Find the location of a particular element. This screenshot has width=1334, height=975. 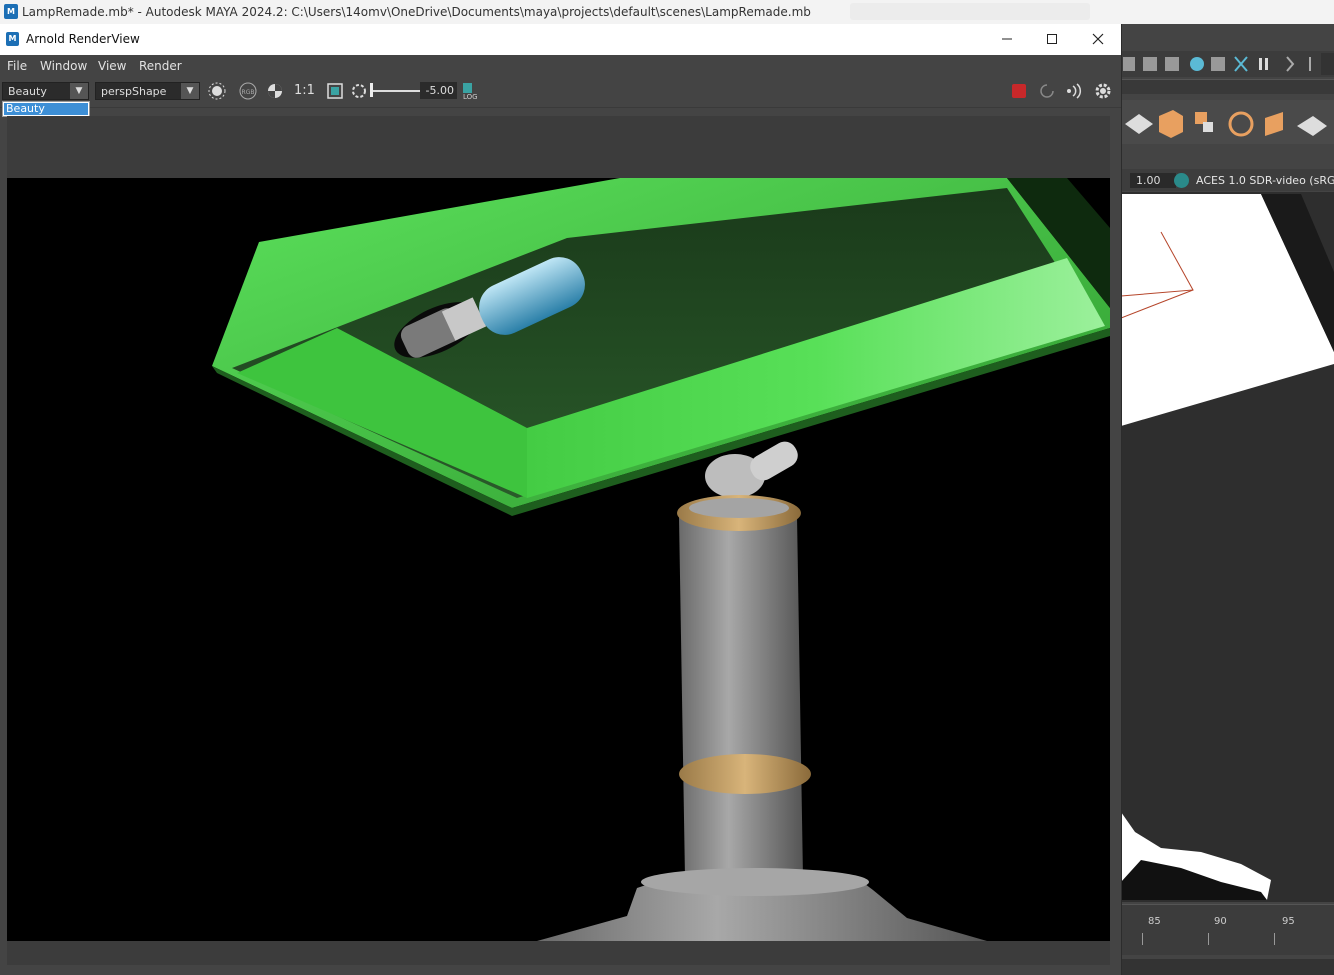

timeline-number: 90 is located at coordinates (1220, 921).